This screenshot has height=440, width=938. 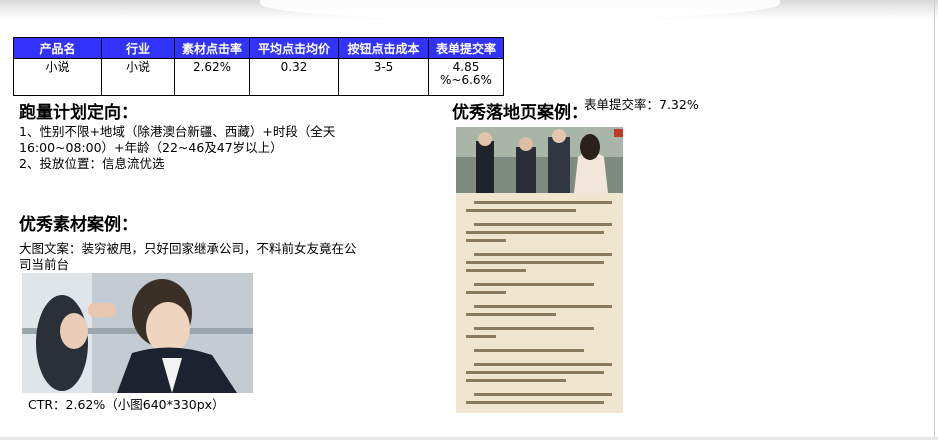 What do you see at coordinates (383, 77) in the screenshot?
I see `cell-button-cost: 3-5` at bounding box center [383, 77].